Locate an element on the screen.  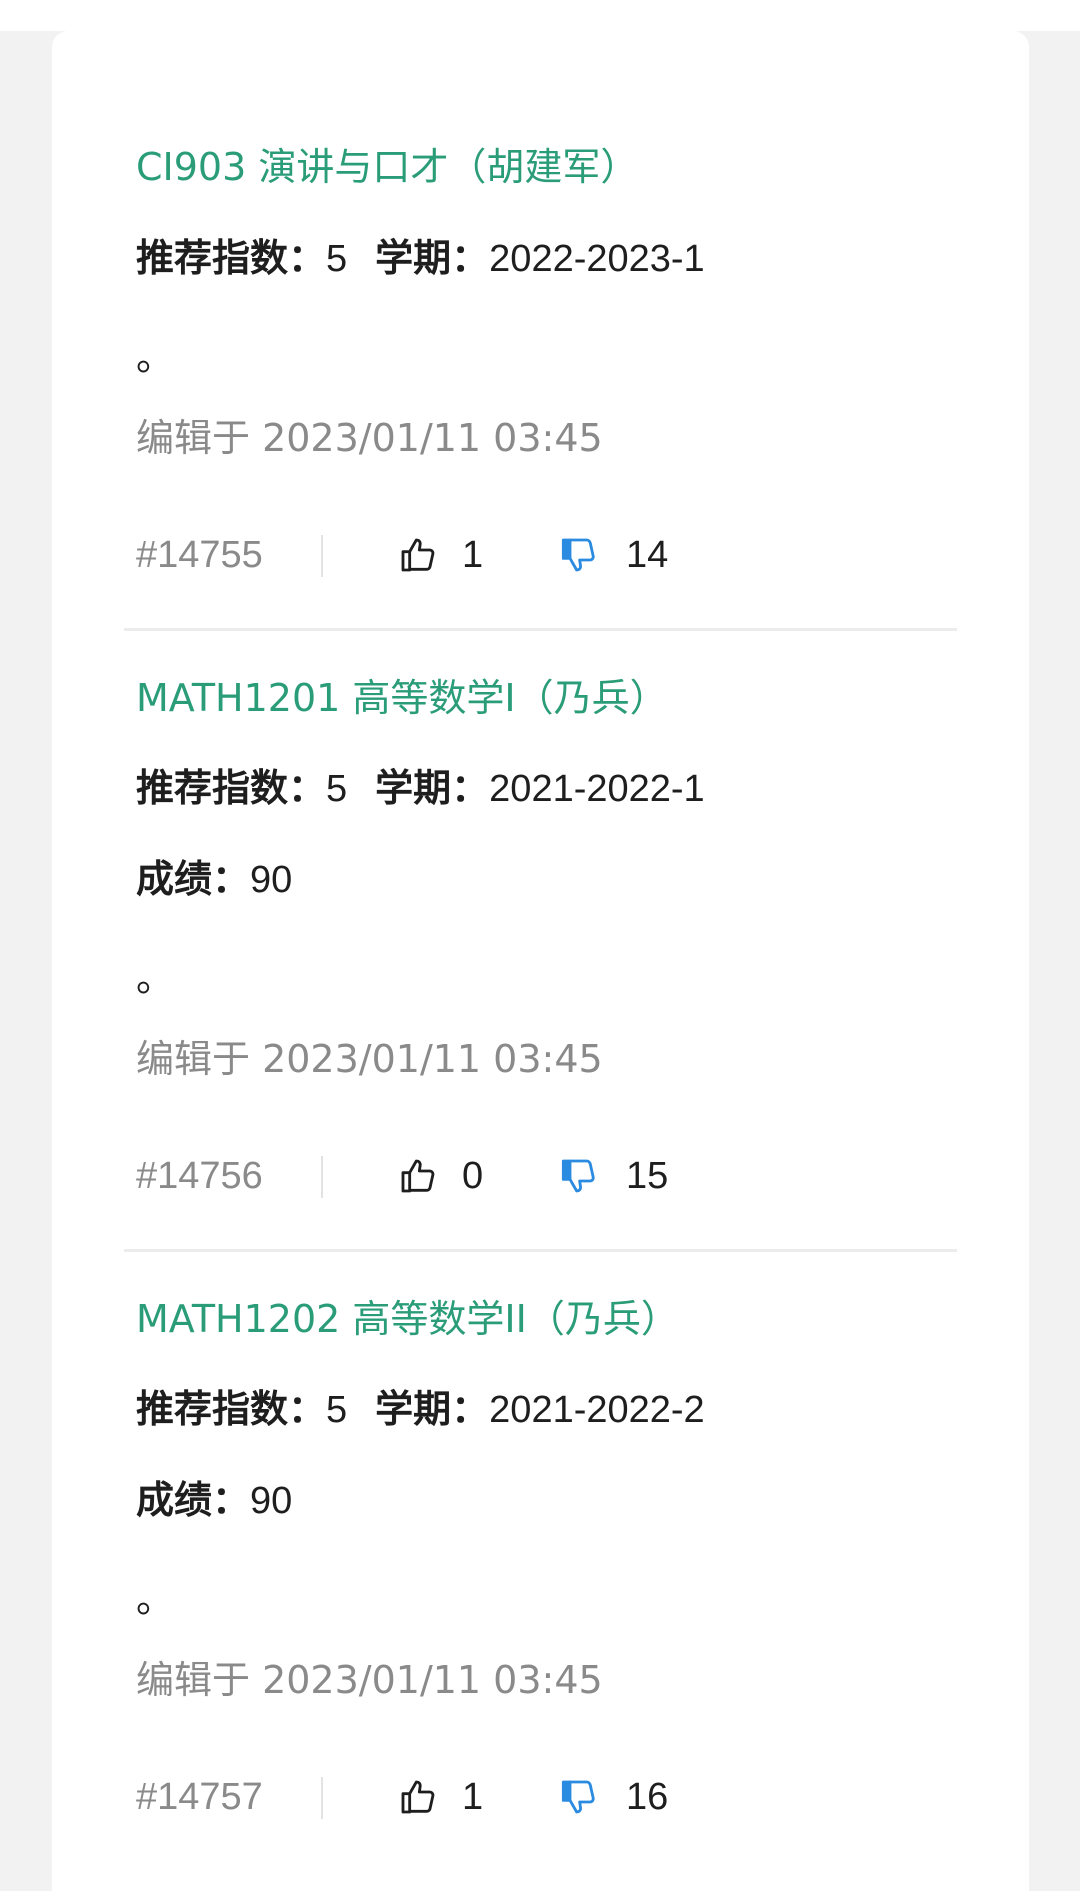
review-course-title: MATH1202 高等数学II（乃兵） is located at coordinates (407, 1319).